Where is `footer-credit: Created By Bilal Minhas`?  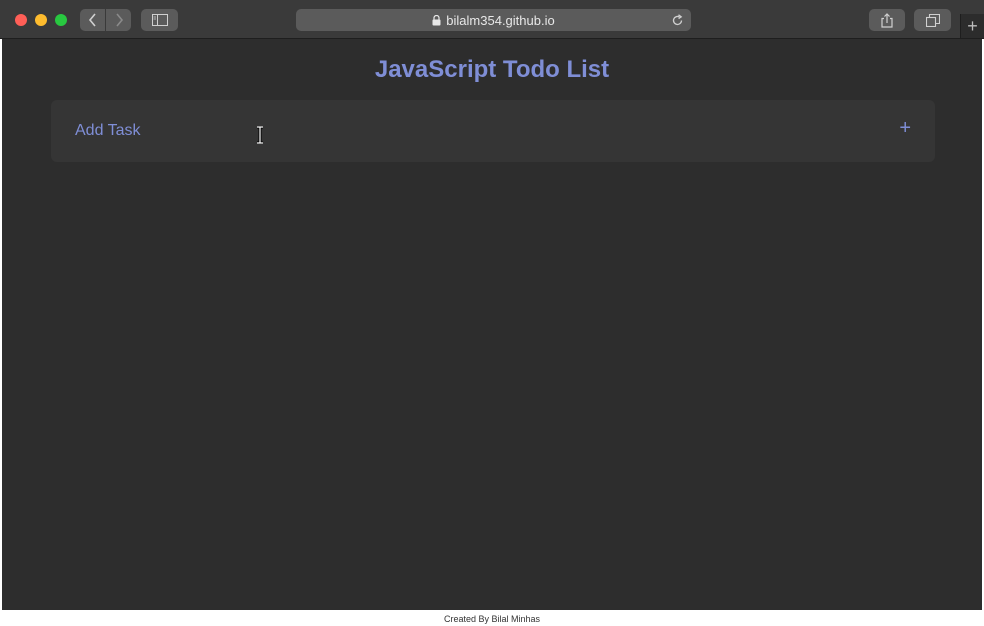
footer-credit: Created By Bilal Minhas is located at coordinates (492, 618).